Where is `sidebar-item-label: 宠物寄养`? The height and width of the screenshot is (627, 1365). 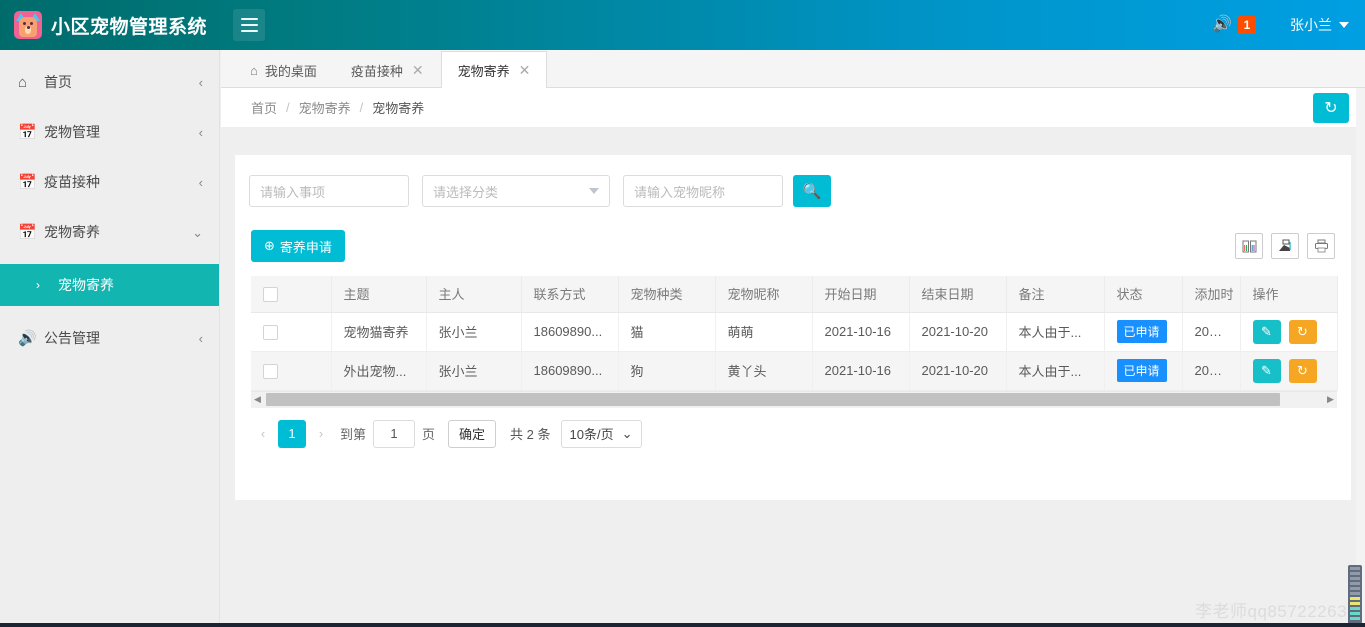
sidebar-item-label: 宠物寄养 is located at coordinates (72, 232).